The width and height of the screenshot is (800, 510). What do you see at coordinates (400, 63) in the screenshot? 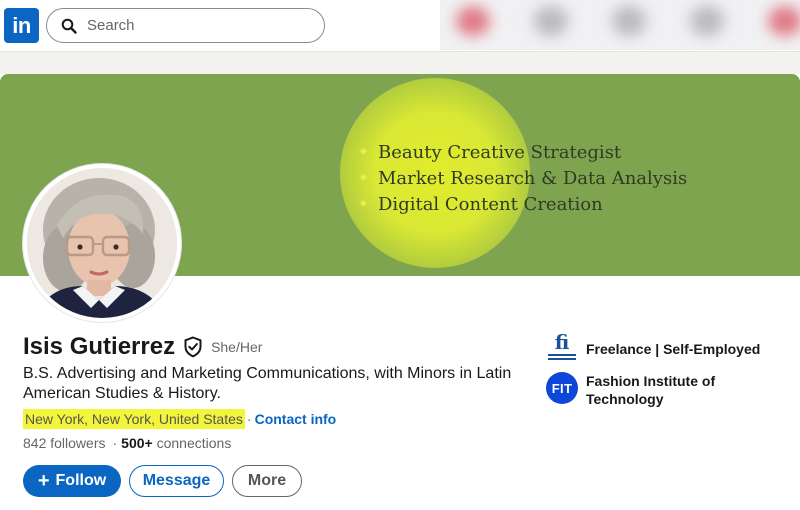
I see `page-background` at bounding box center [400, 63].